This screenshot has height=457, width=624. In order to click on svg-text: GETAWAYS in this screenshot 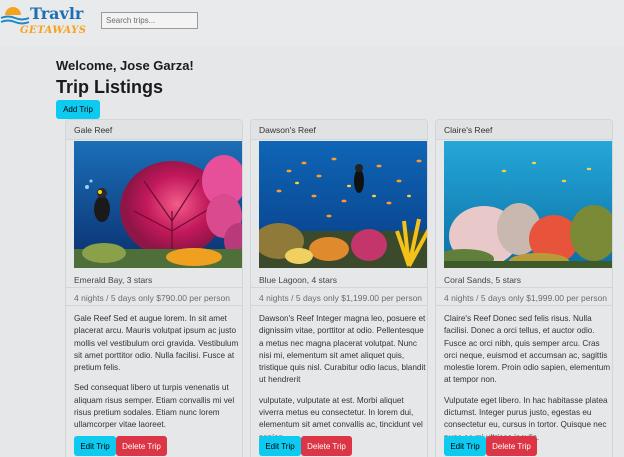, I will do `click(53, 30)`.